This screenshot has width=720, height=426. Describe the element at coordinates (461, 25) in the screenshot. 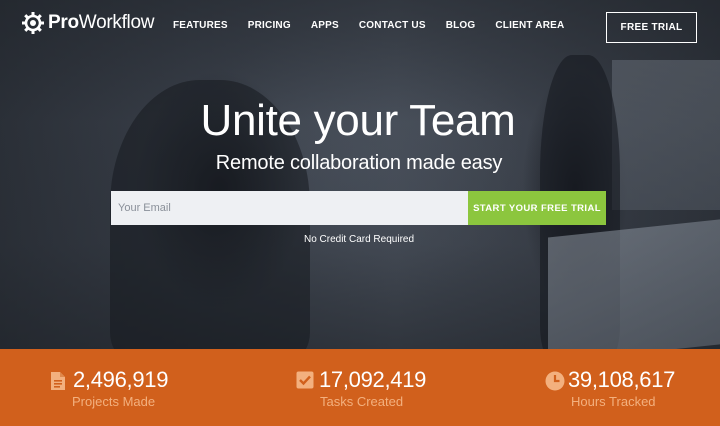

I see `nav-link-blog: BLOG` at that location.